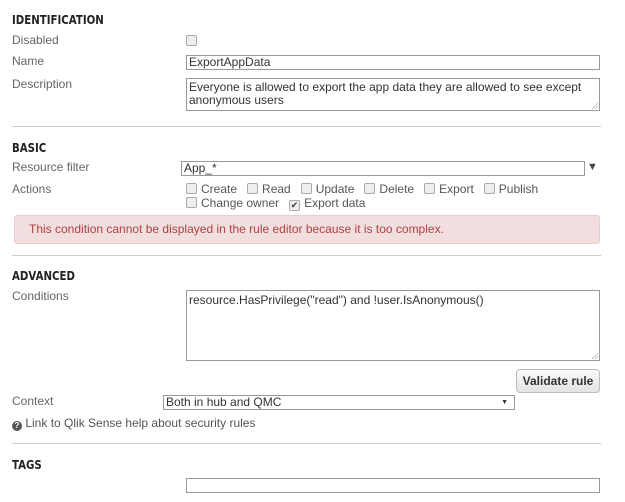  I want to click on action-checkbox-export-data: ✔ Export data, so click(327, 203).